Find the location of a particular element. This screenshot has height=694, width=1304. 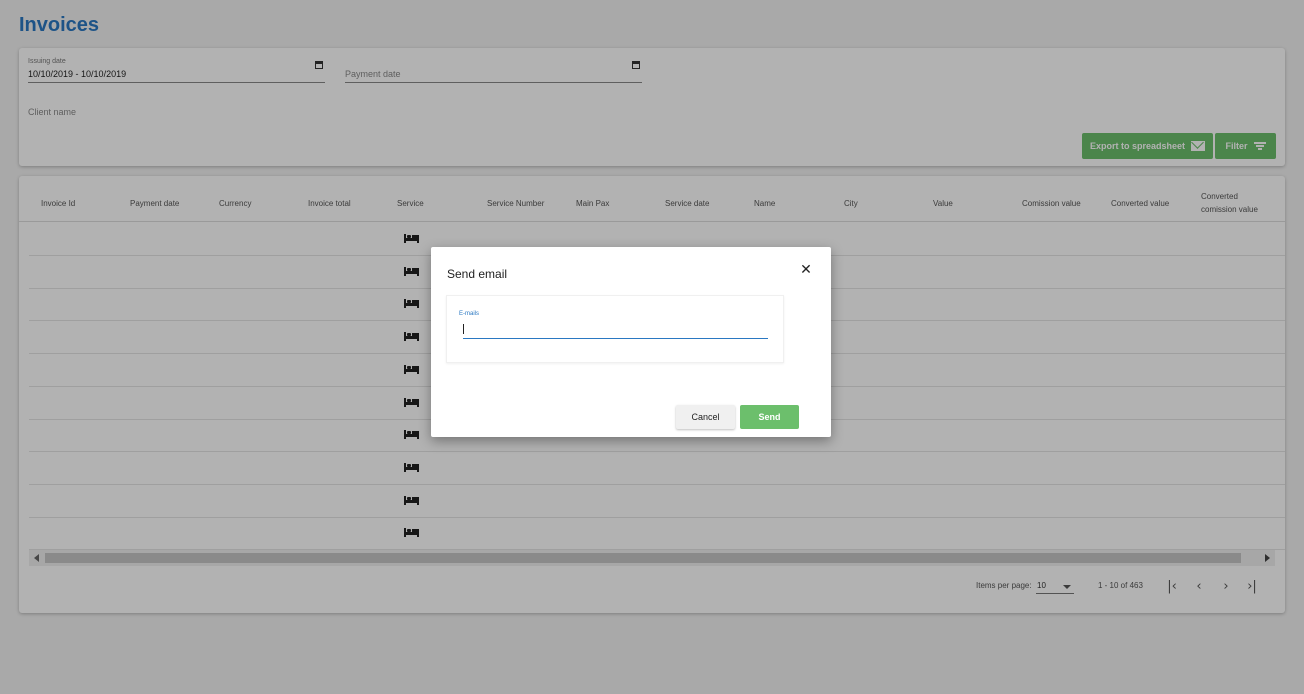

text-cursor is located at coordinates (463, 329).